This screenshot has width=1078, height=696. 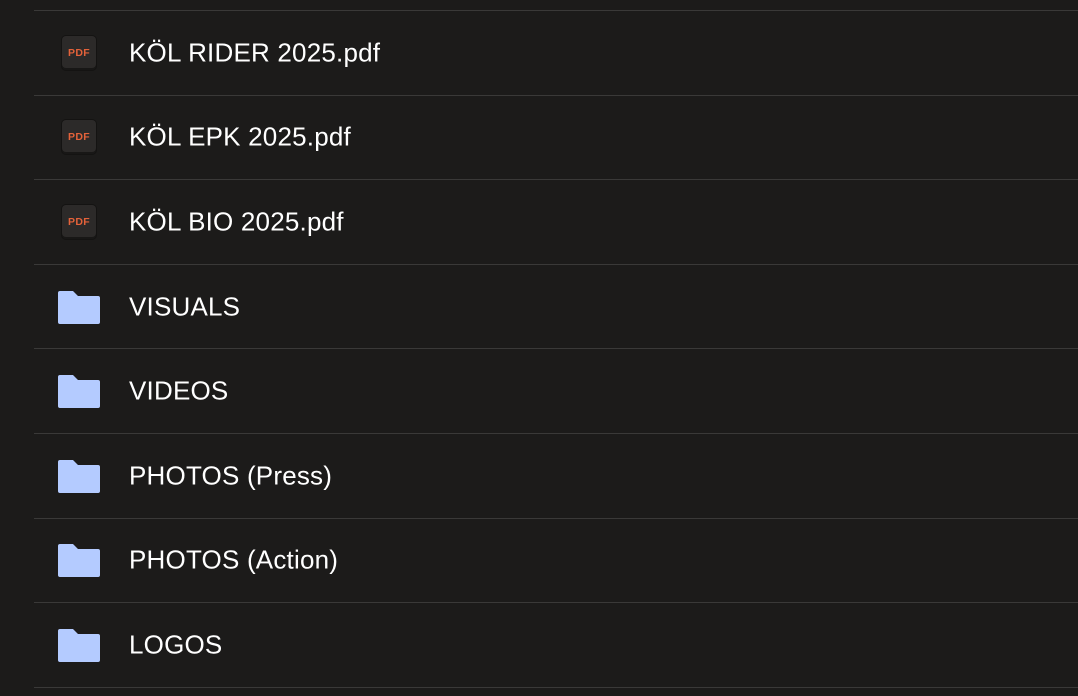 I want to click on file-row-kol-bio-2025: PDF KÖL BIO 2025.pdf, so click(x=556, y=222).